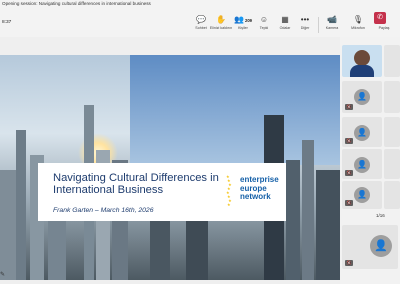 The width and height of the screenshot is (400, 284). What do you see at coordinates (305, 28) in the screenshot?
I see `more-label: Diğer` at bounding box center [305, 28].